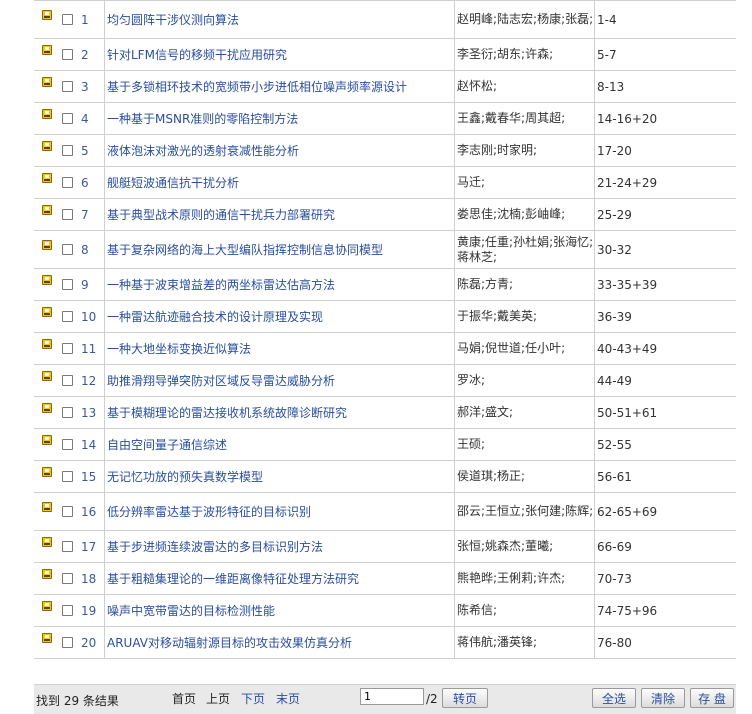 The image size is (752, 714). What do you see at coordinates (173, 20) in the screenshot?
I see `article-title-link: 均匀圆阵干涉仪测向算法` at bounding box center [173, 20].